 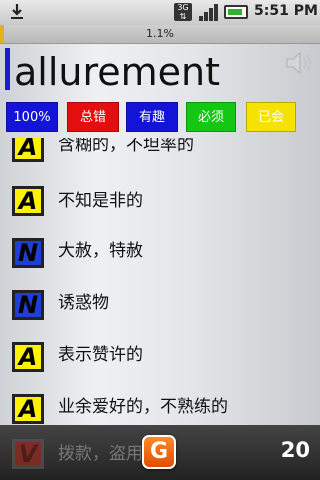 I want to click on remaining-count: 20, so click(x=295, y=450).